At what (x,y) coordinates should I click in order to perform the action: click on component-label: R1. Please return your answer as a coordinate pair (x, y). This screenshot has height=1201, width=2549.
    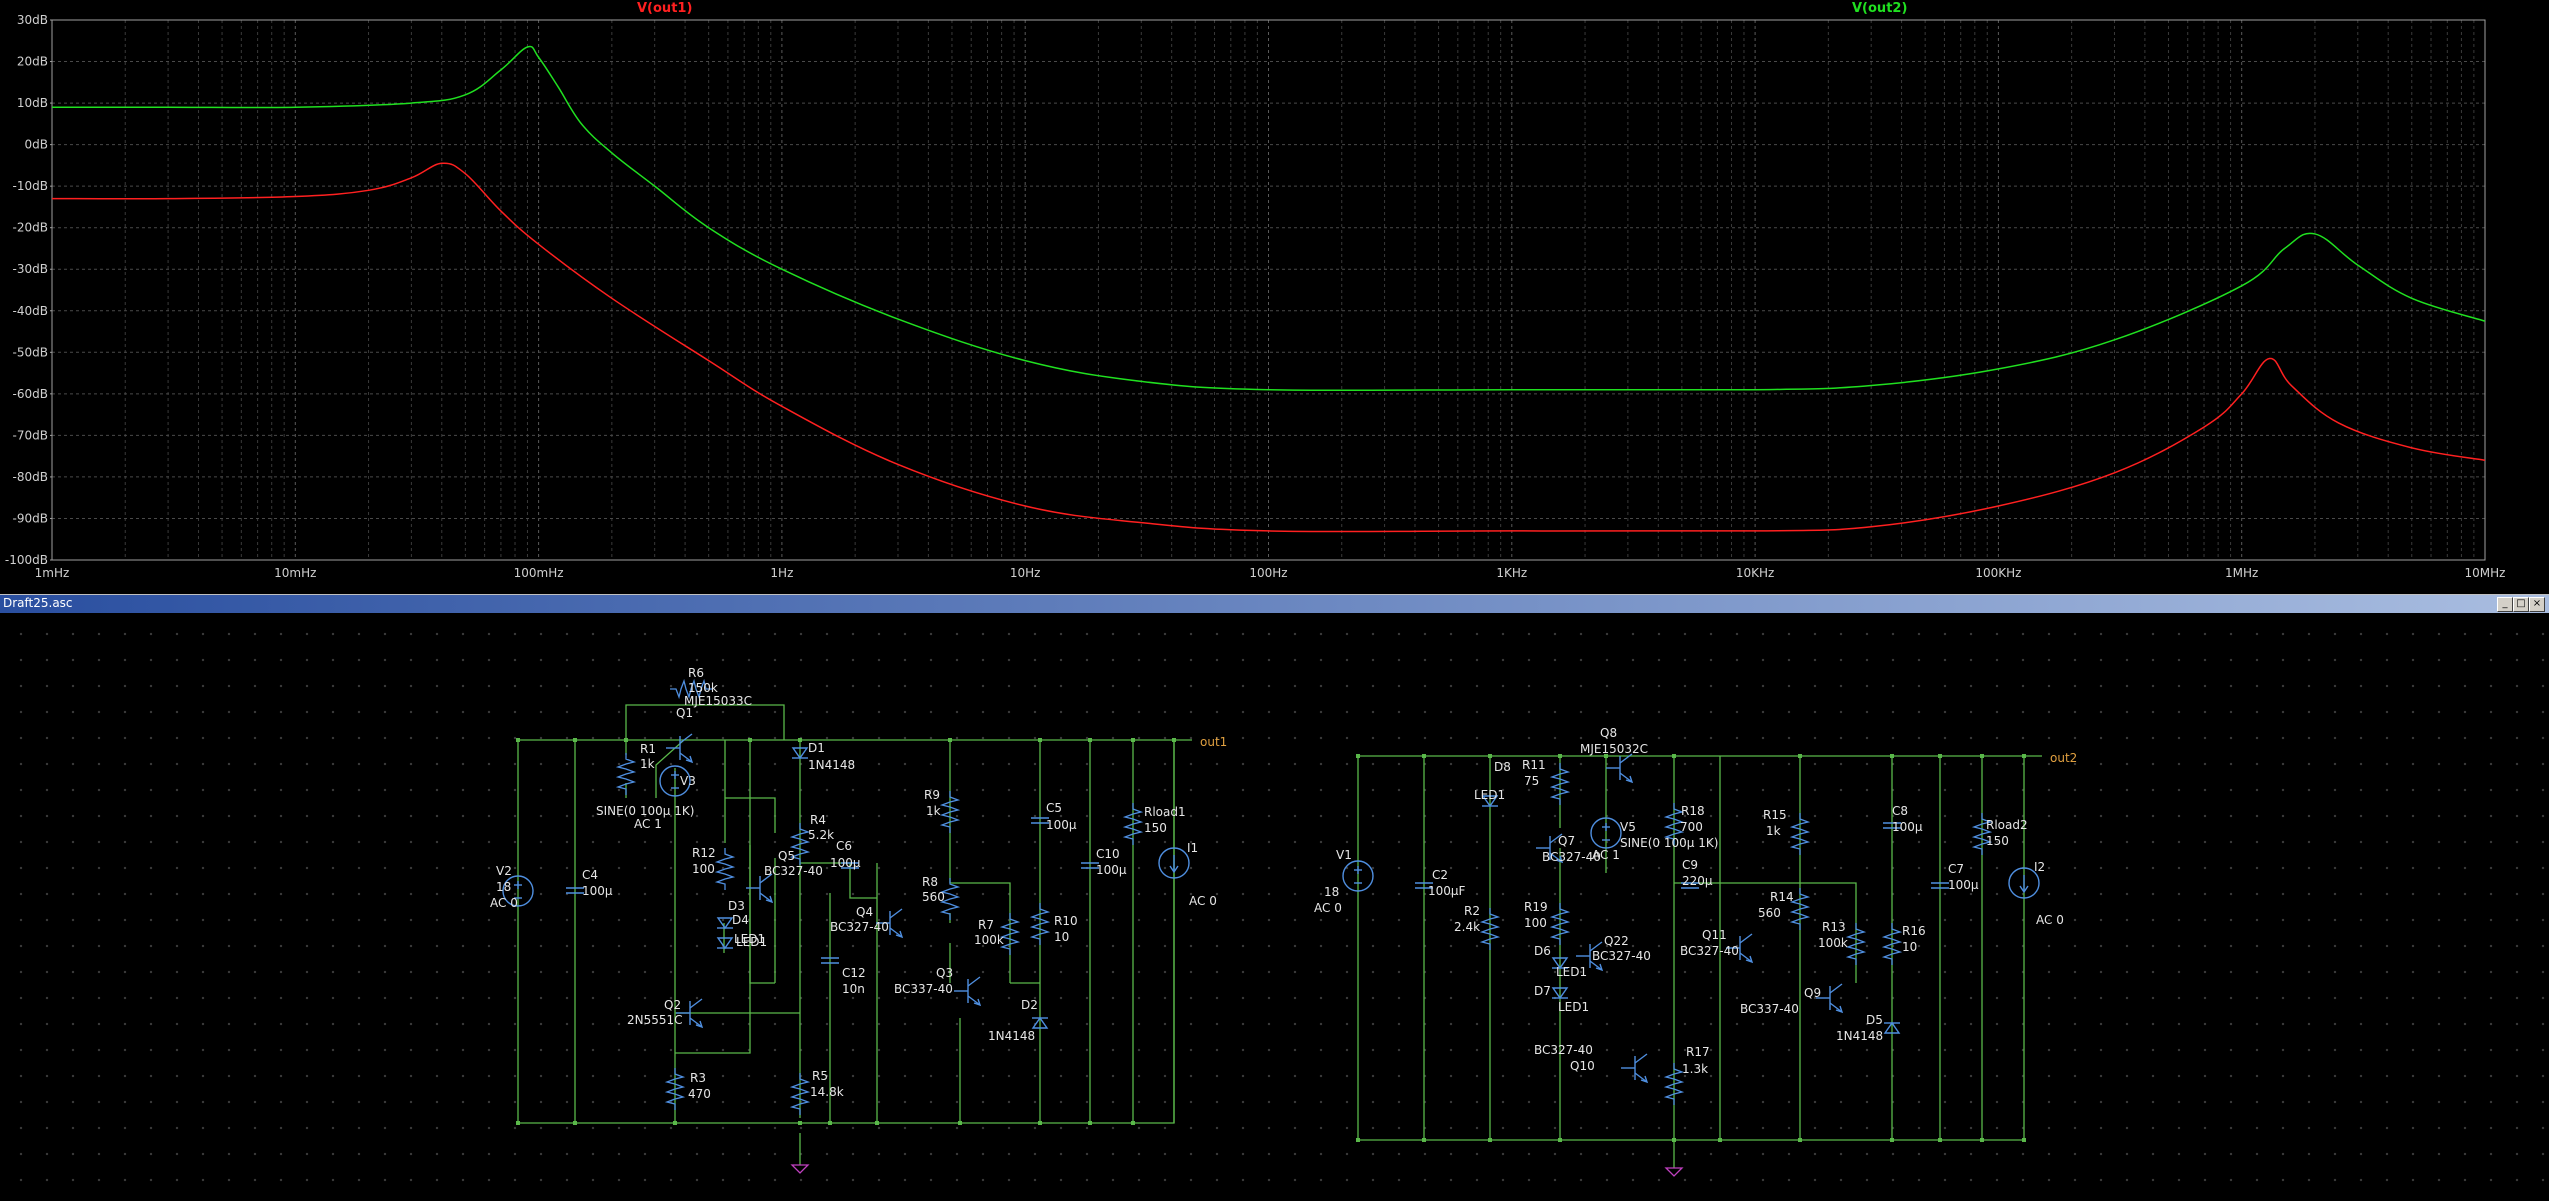
    Looking at the image, I should click on (648, 749).